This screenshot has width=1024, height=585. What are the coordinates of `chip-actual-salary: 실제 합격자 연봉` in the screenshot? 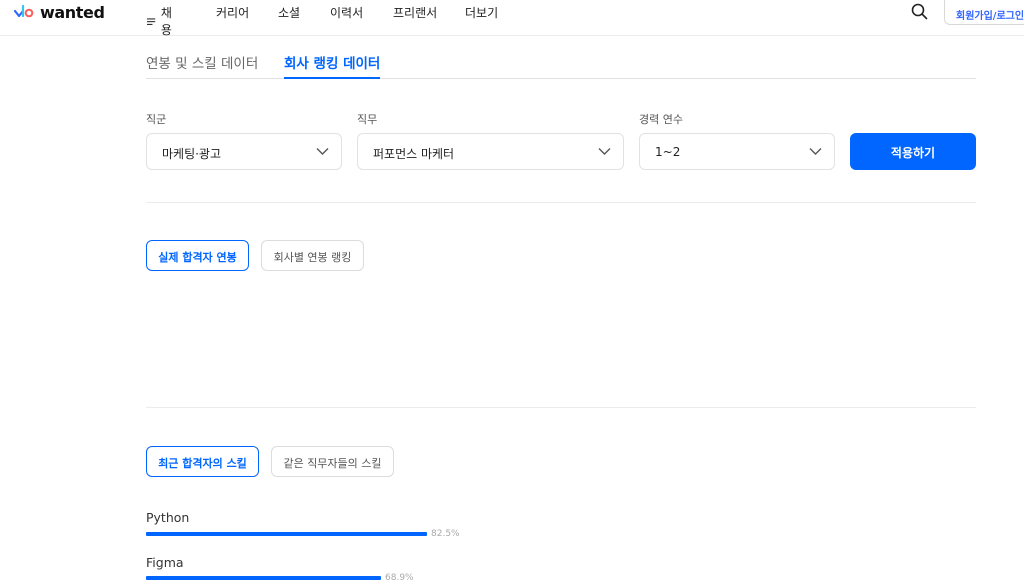 It's located at (197, 255).